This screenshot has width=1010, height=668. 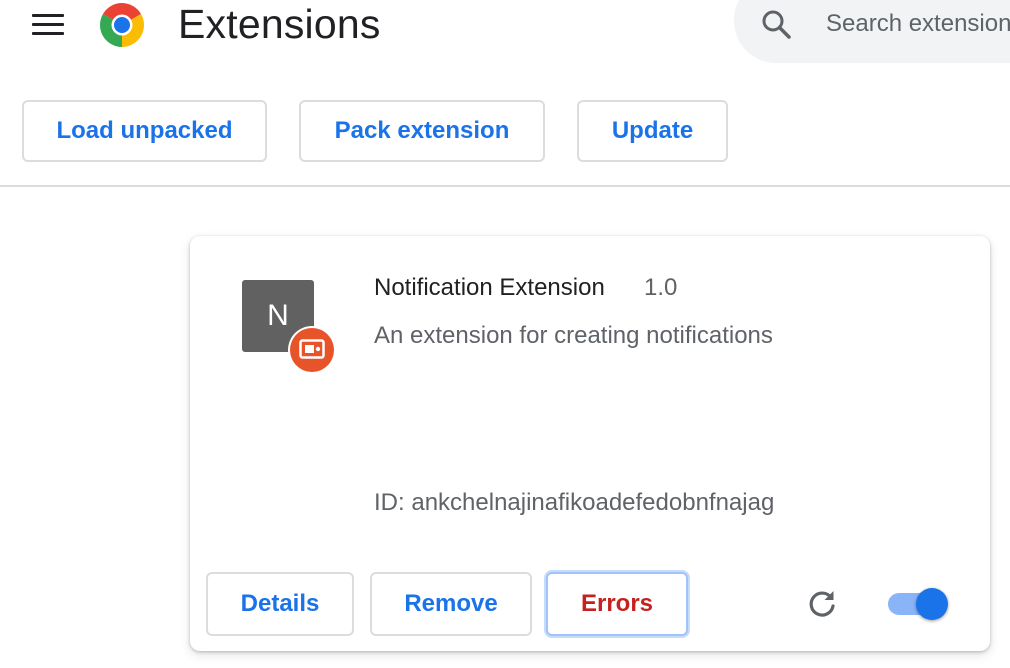 I want to click on menu-icon, so click(x=48, y=24).